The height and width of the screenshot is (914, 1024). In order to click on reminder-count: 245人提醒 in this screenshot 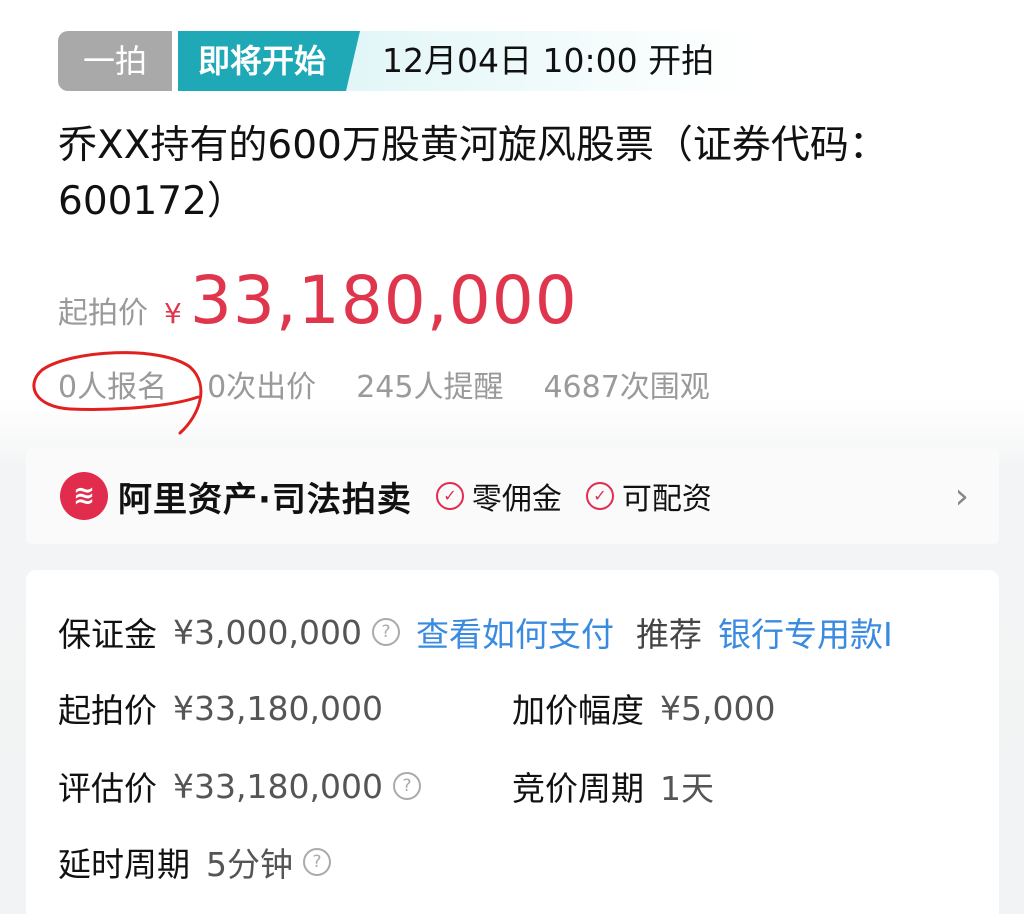, I will do `click(430, 387)`.